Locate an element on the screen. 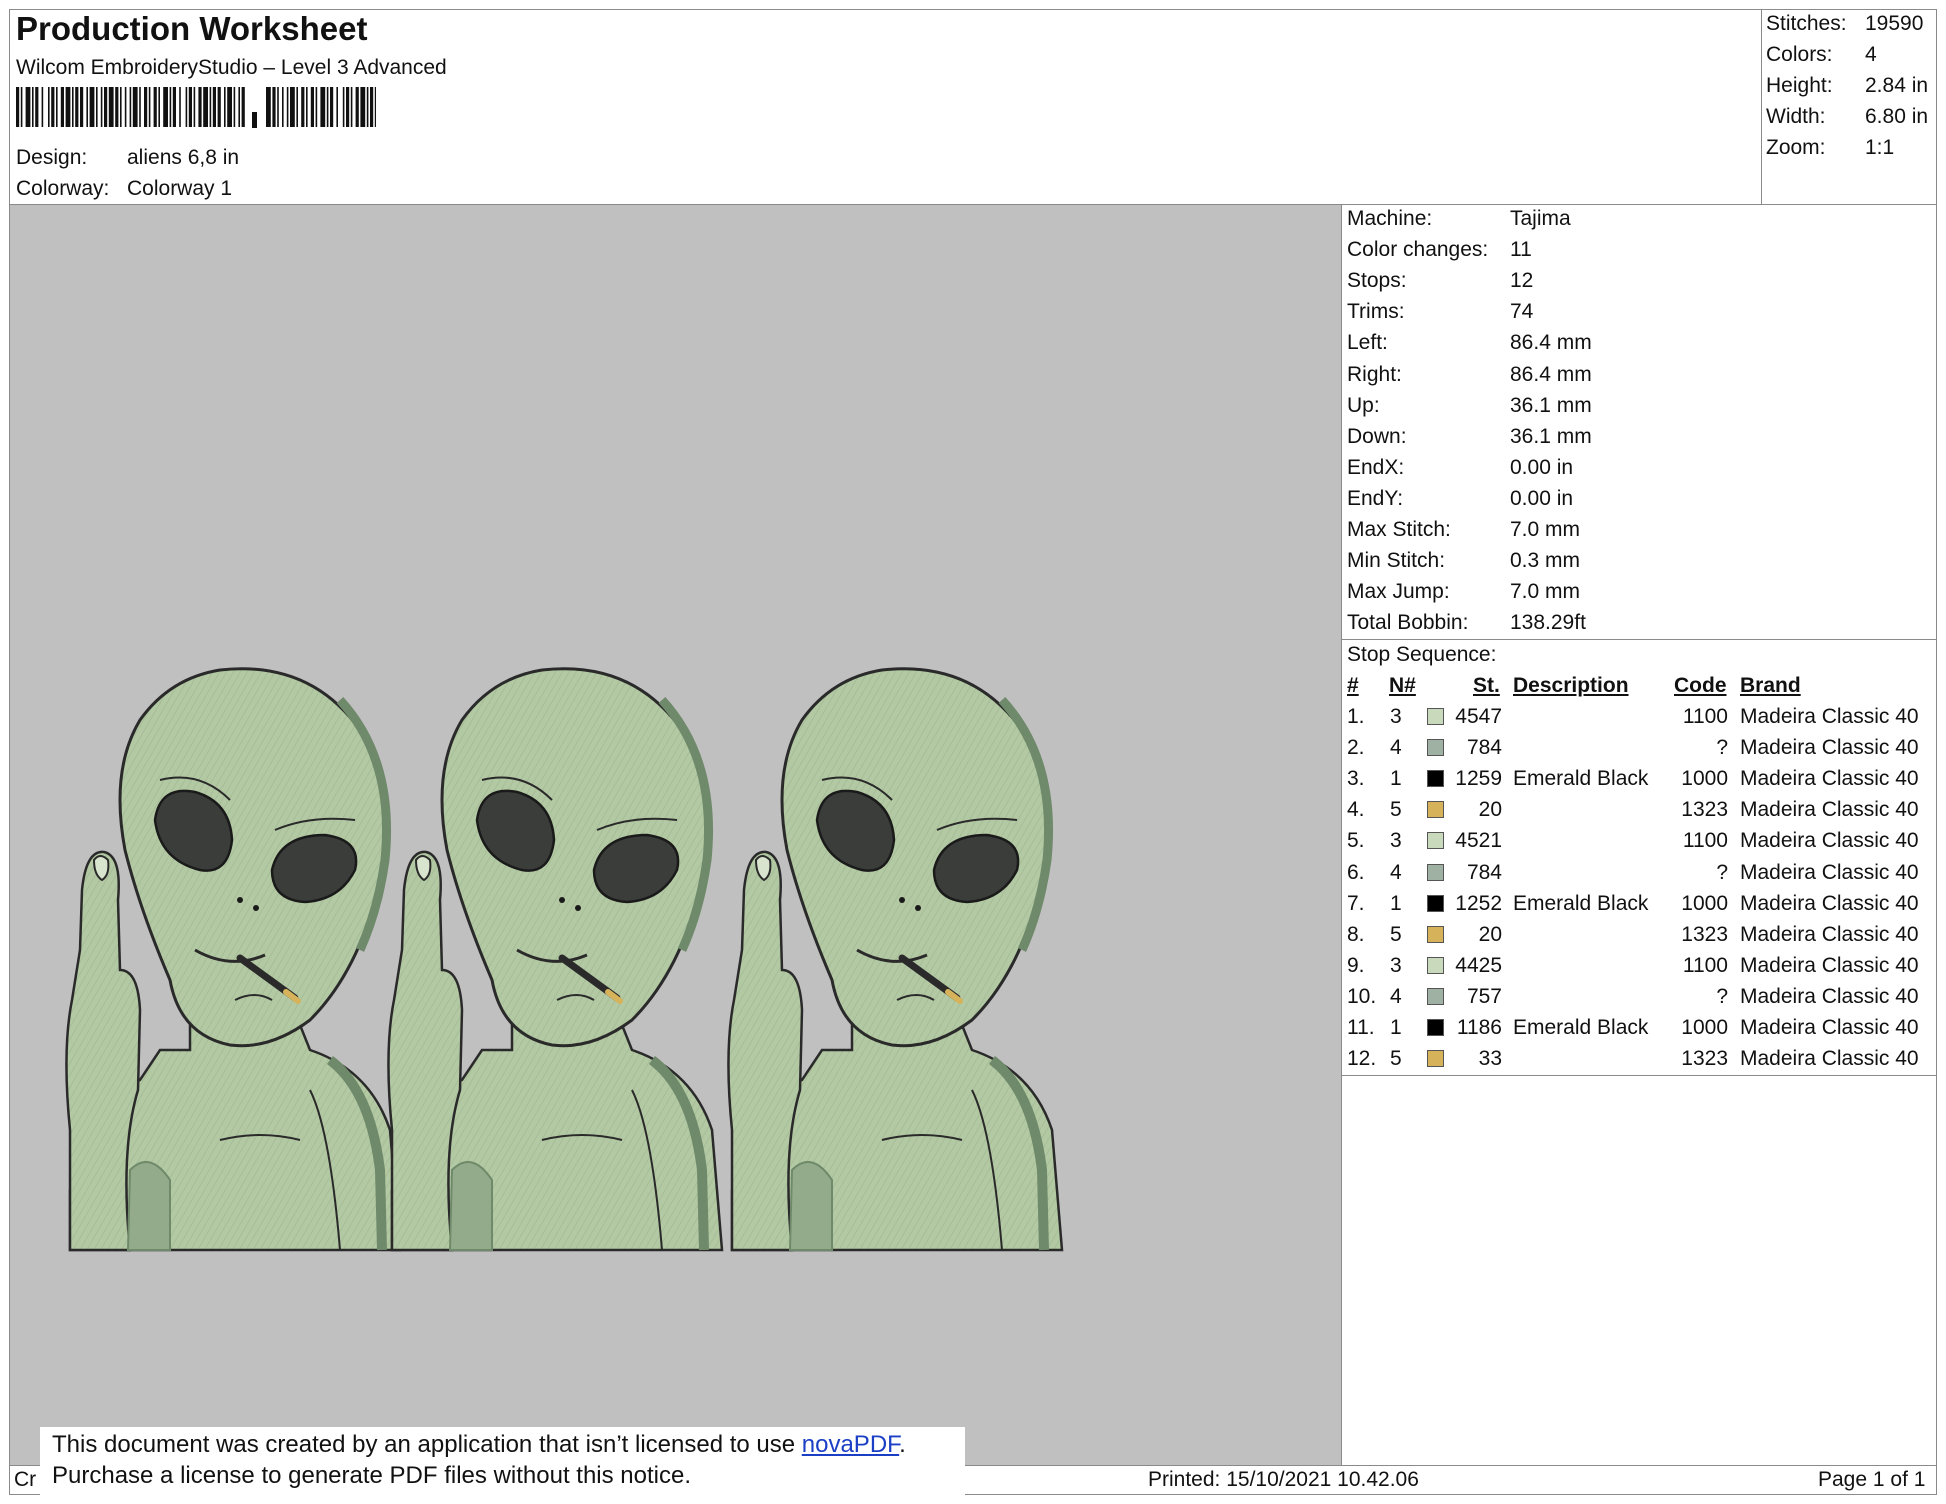 The width and height of the screenshot is (1946, 1504). specs-divider is located at coordinates (1639, 639).